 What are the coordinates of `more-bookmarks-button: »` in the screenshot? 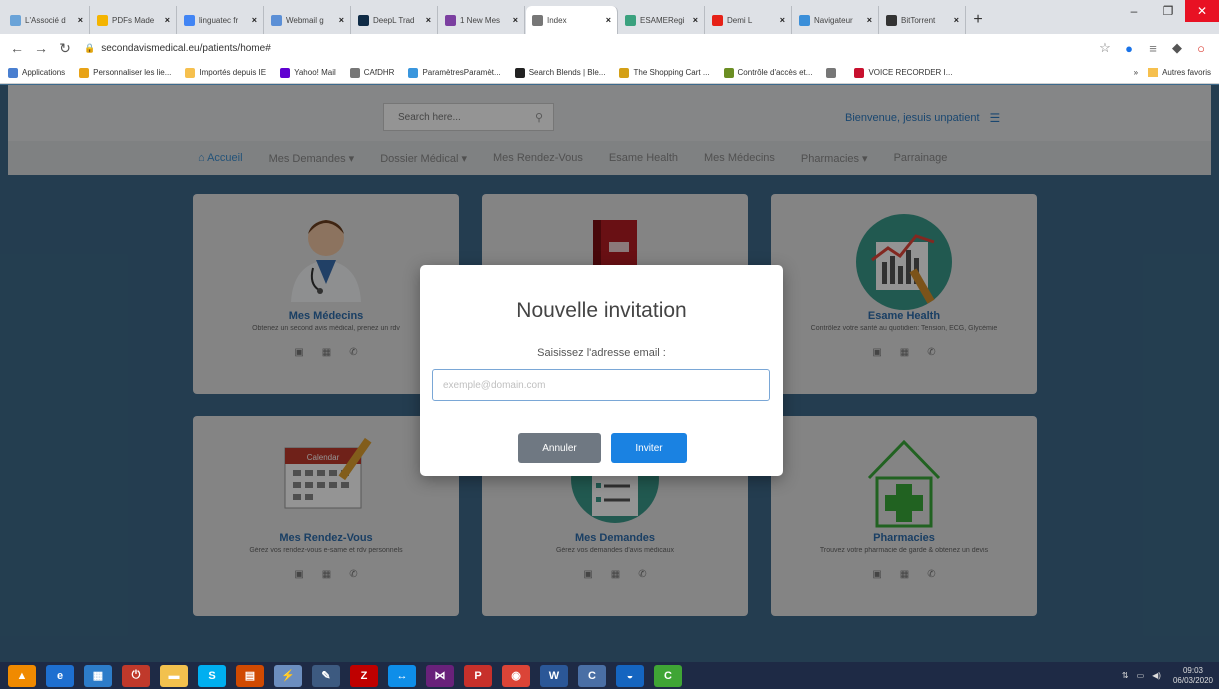 It's located at (1136, 72).